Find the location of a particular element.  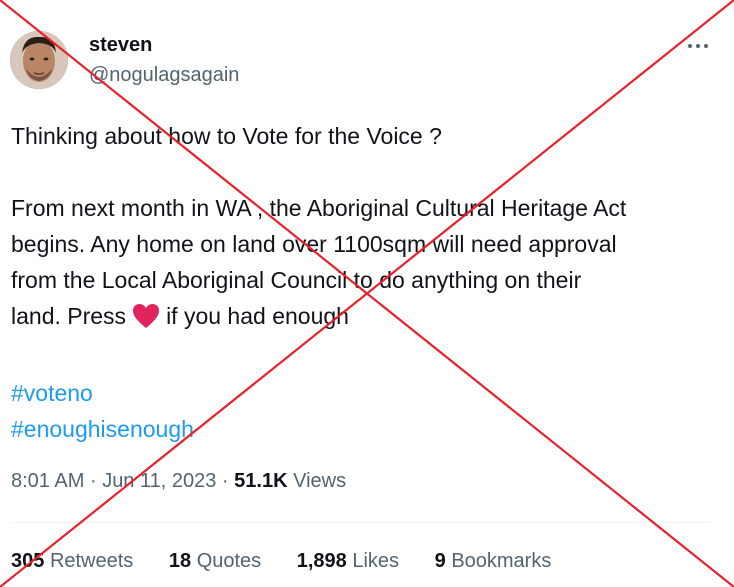

quotes-label: Quotes is located at coordinates (229, 561).